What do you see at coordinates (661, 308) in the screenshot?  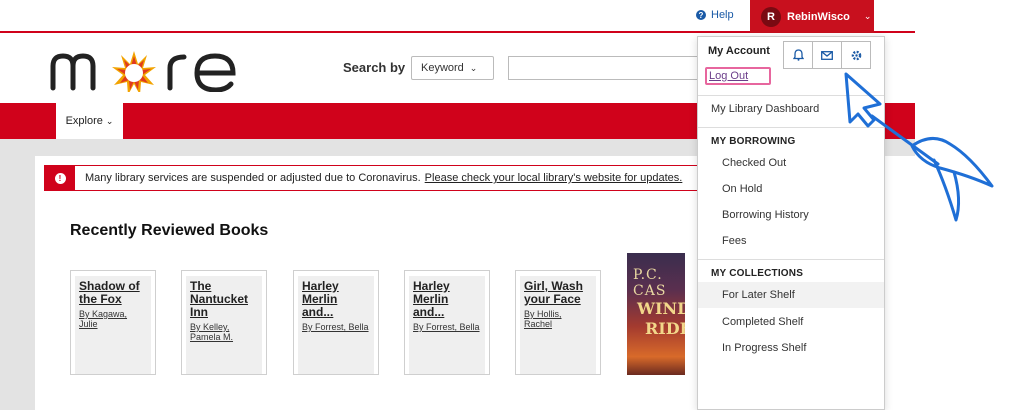 I see `cover-title-text: WIND` at bounding box center [661, 308].